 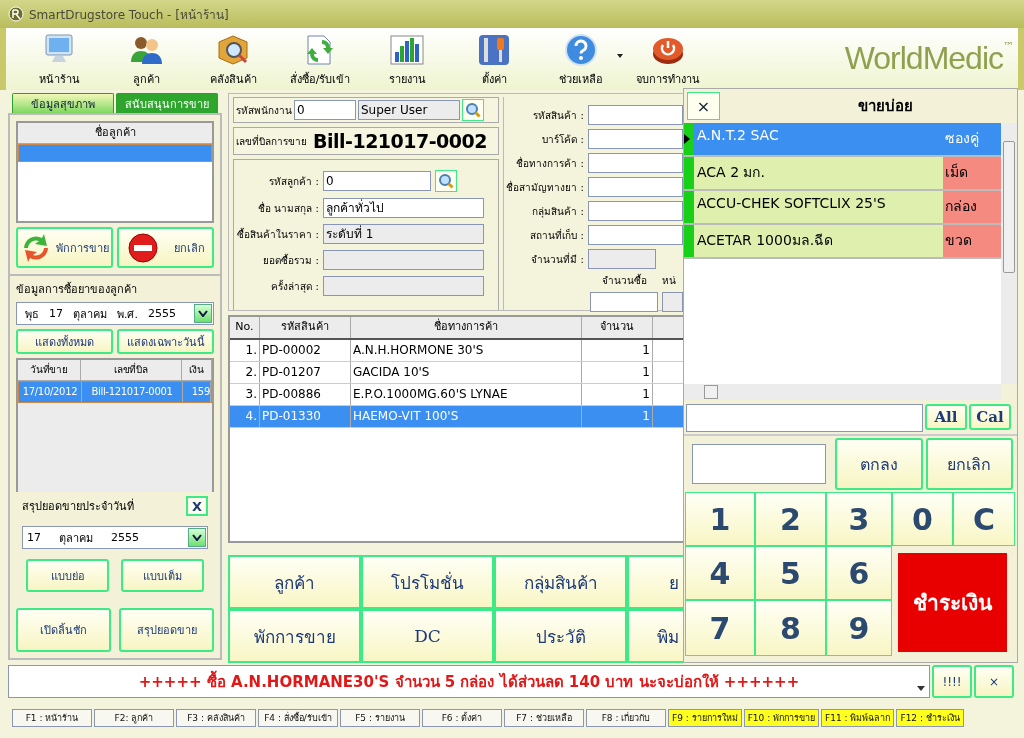 What do you see at coordinates (858, 718) in the screenshot?
I see `function-key: F11 : พิมพ์ฉลาก` at bounding box center [858, 718].